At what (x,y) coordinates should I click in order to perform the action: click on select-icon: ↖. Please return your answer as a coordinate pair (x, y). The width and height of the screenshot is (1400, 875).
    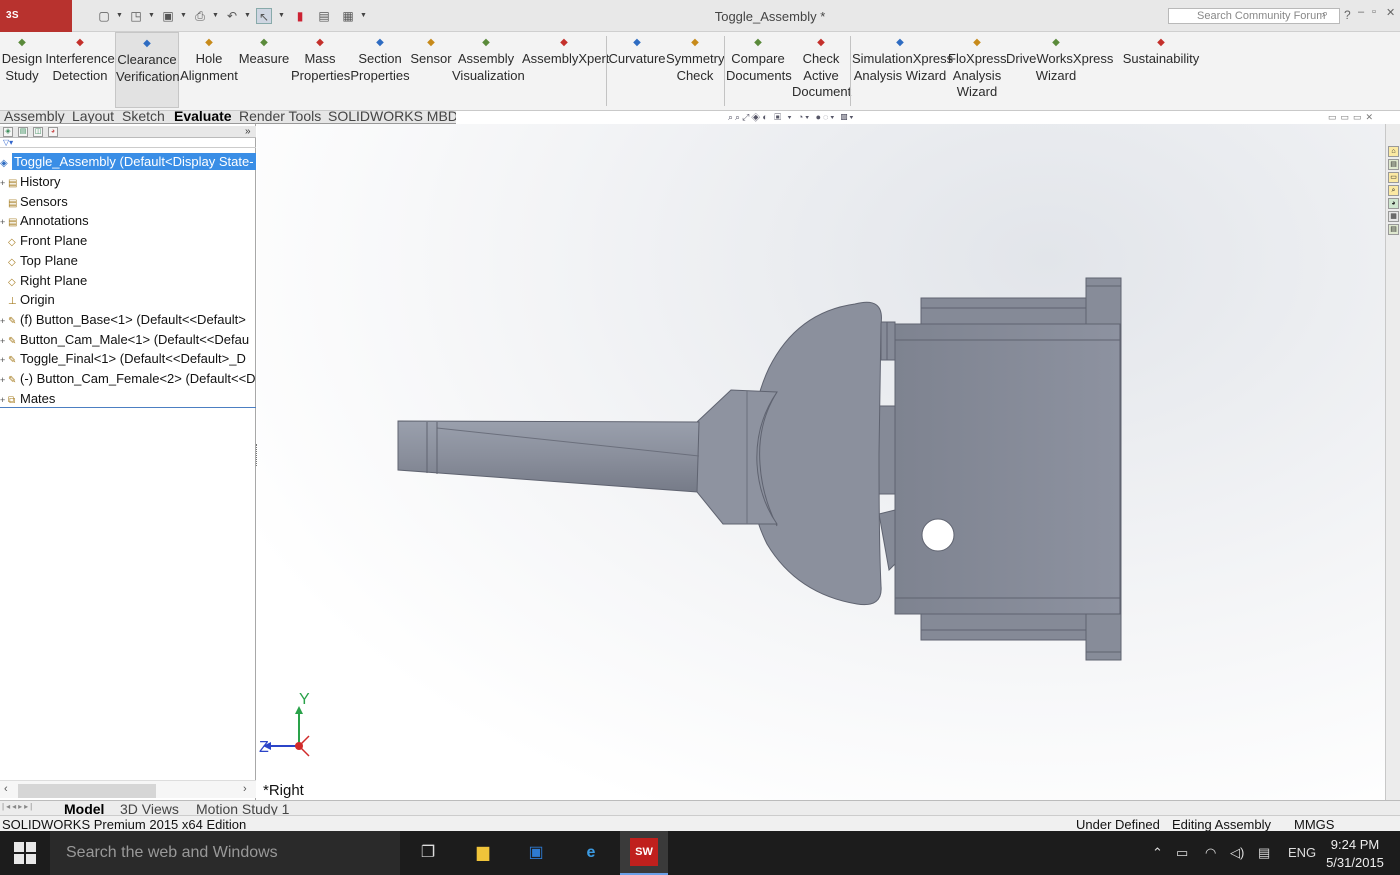
    Looking at the image, I should click on (264, 16).